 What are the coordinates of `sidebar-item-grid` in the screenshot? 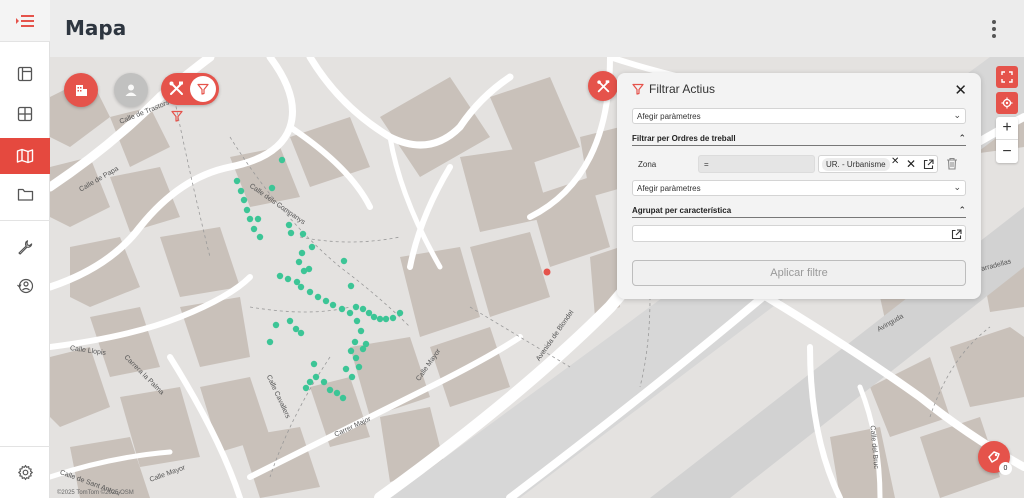 It's located at (25, 114).